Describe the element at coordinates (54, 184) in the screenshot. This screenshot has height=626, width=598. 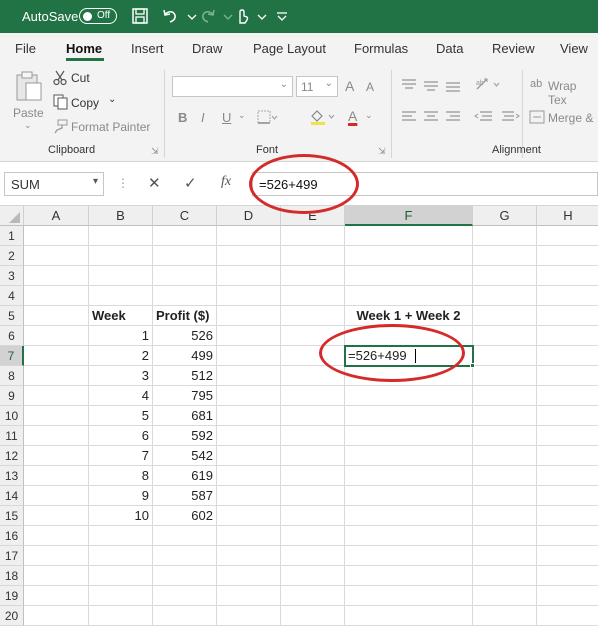
I see `name-box: SUM ▾` at that location.